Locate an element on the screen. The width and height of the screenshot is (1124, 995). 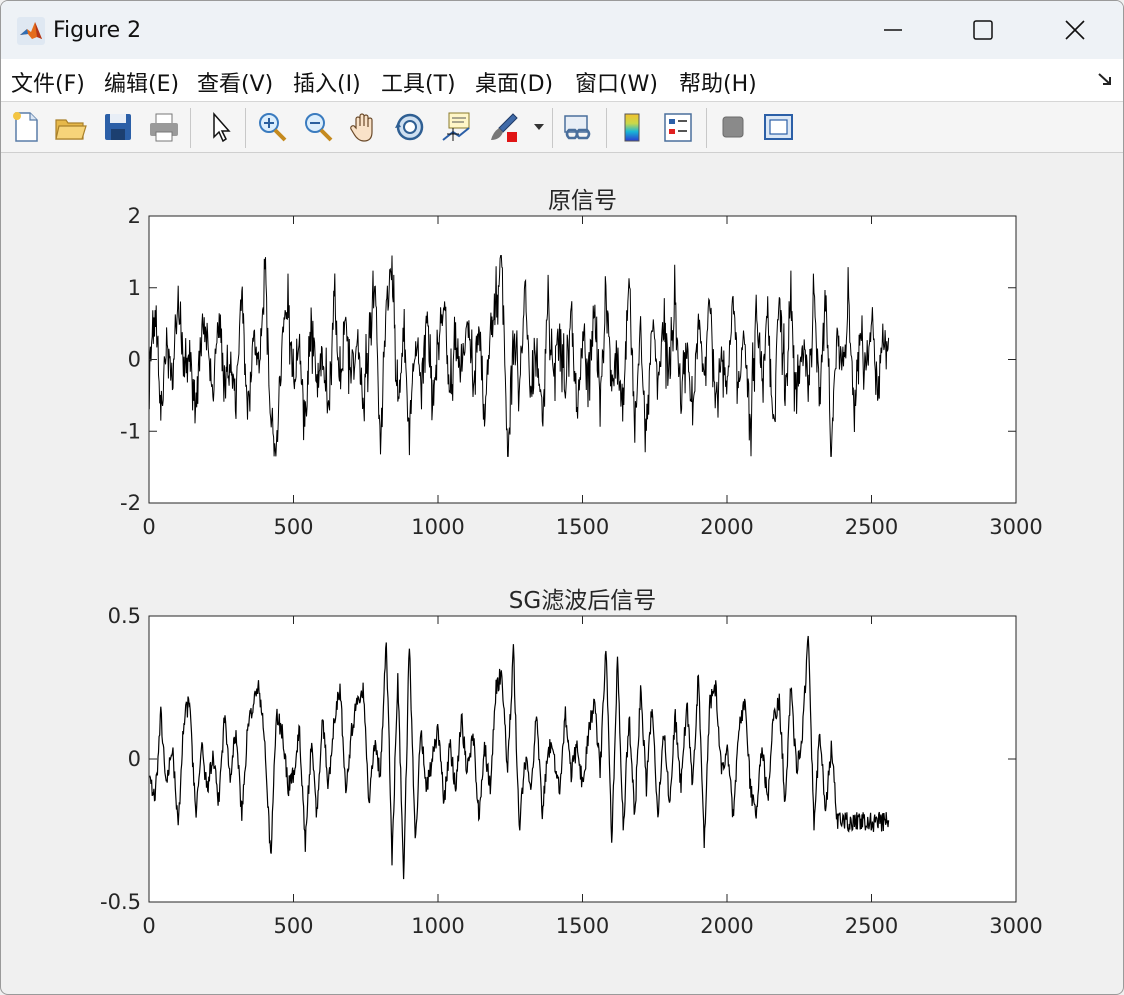
zoom-in-icon is located at coordinates (273, 127).